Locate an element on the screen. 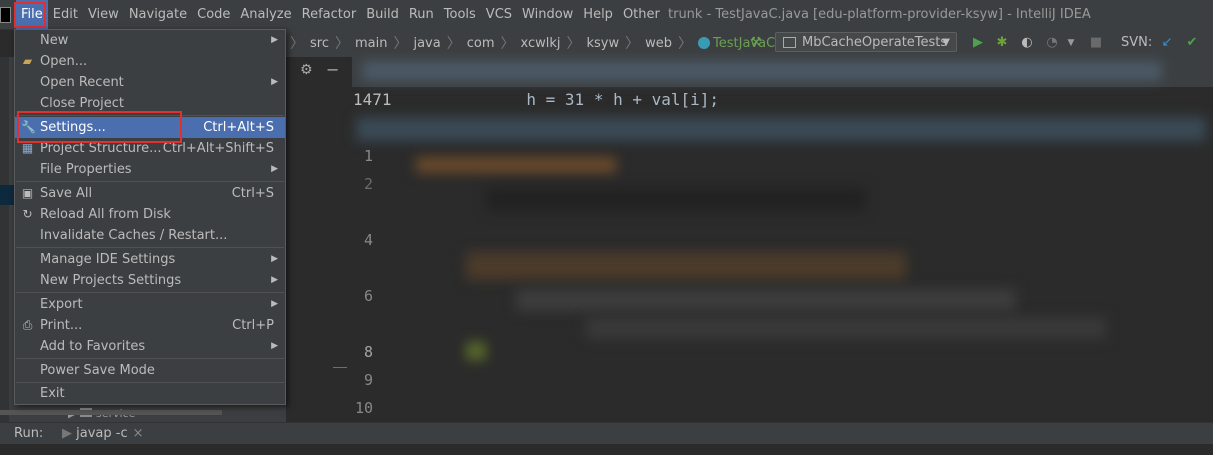  menu-code: Code is located at coordinates (213, 14).